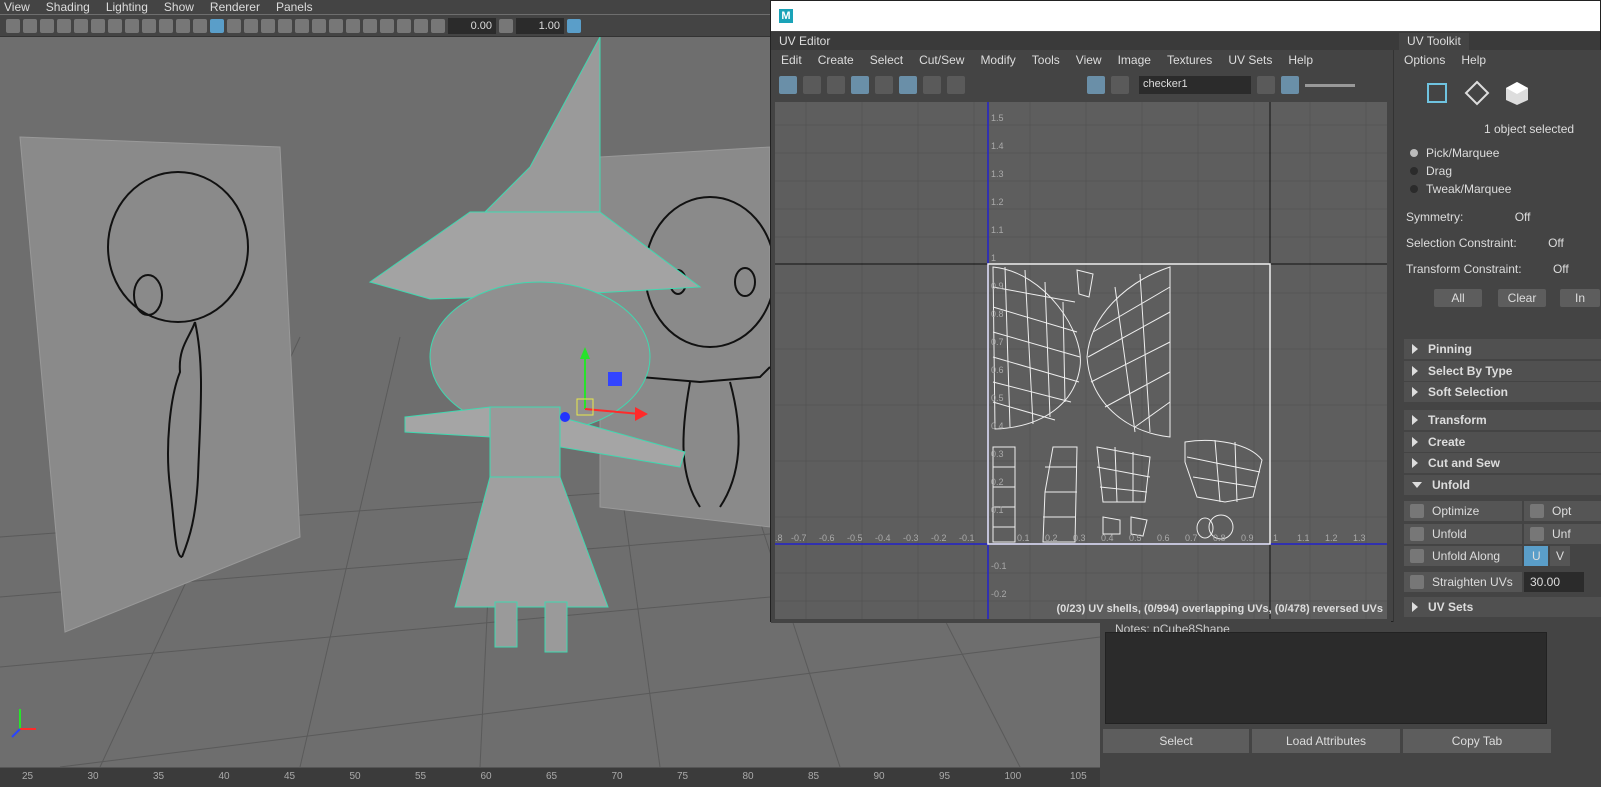 The width and height of the screenshot is (1601, 787). Describe the element at coordinates (166, 25) in the screenshot. I see `safe-action-icon` at that location.